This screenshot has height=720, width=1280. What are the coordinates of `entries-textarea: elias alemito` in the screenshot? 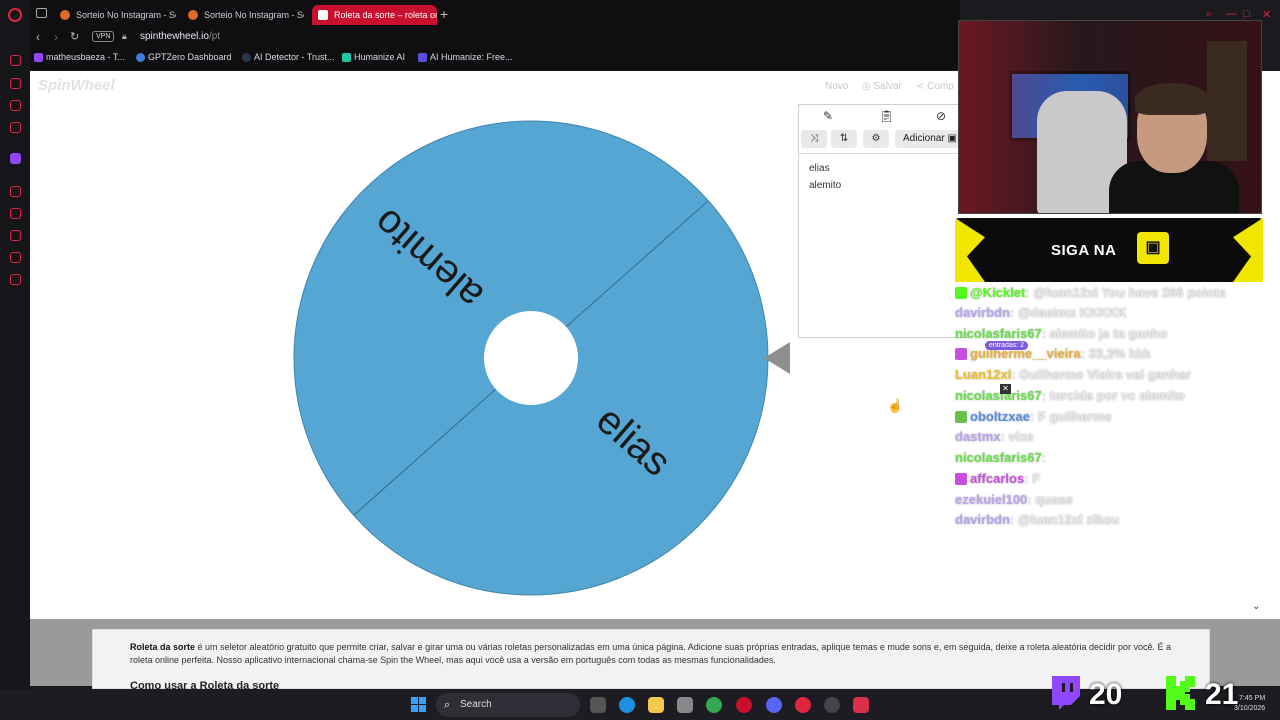 It's located at (884, 246).